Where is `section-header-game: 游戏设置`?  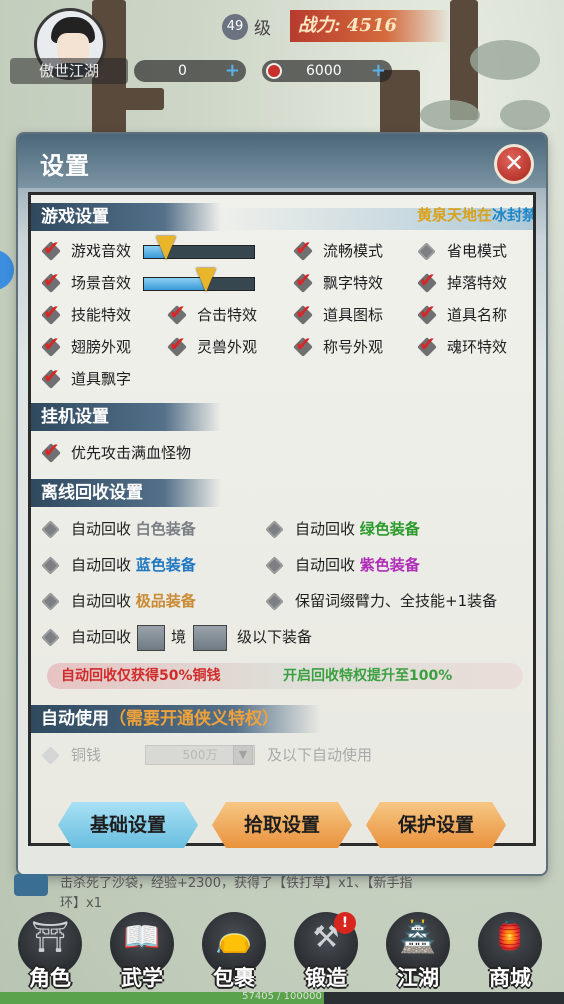
section-header-game: 游戏设置 is located at coordinates (126, 217).